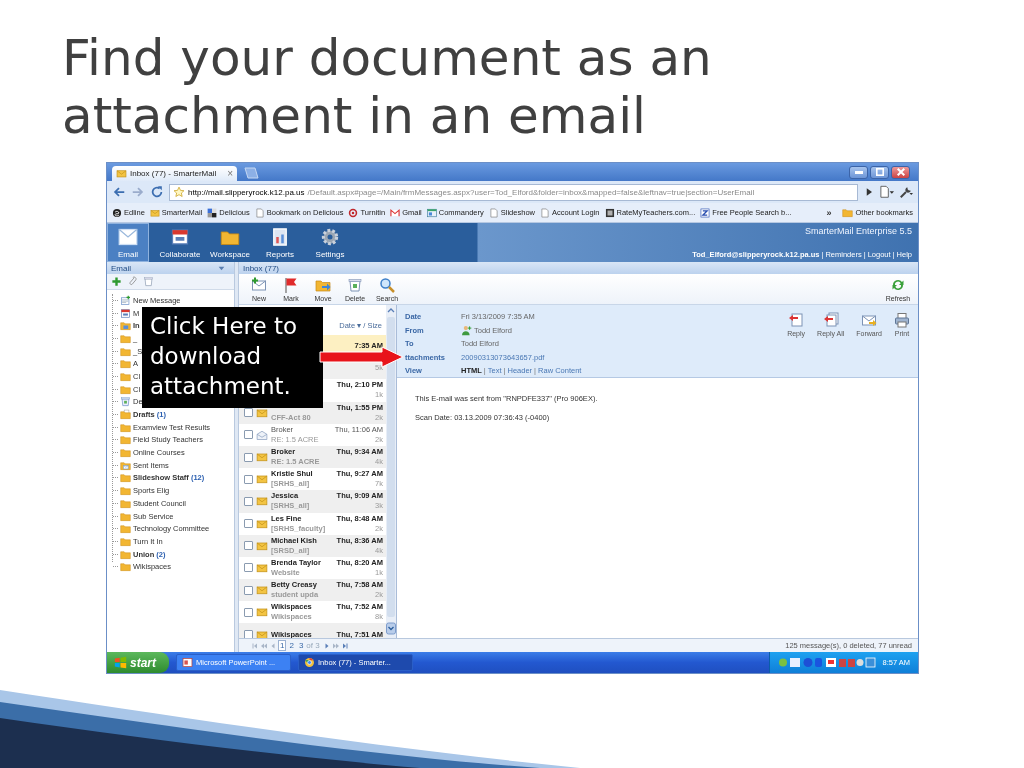 The image size is (1024, 768). What do you see at coordinates (125, 465) in the screenshot?
I see `sent-folder-icon` at bounding box center [125, 465].